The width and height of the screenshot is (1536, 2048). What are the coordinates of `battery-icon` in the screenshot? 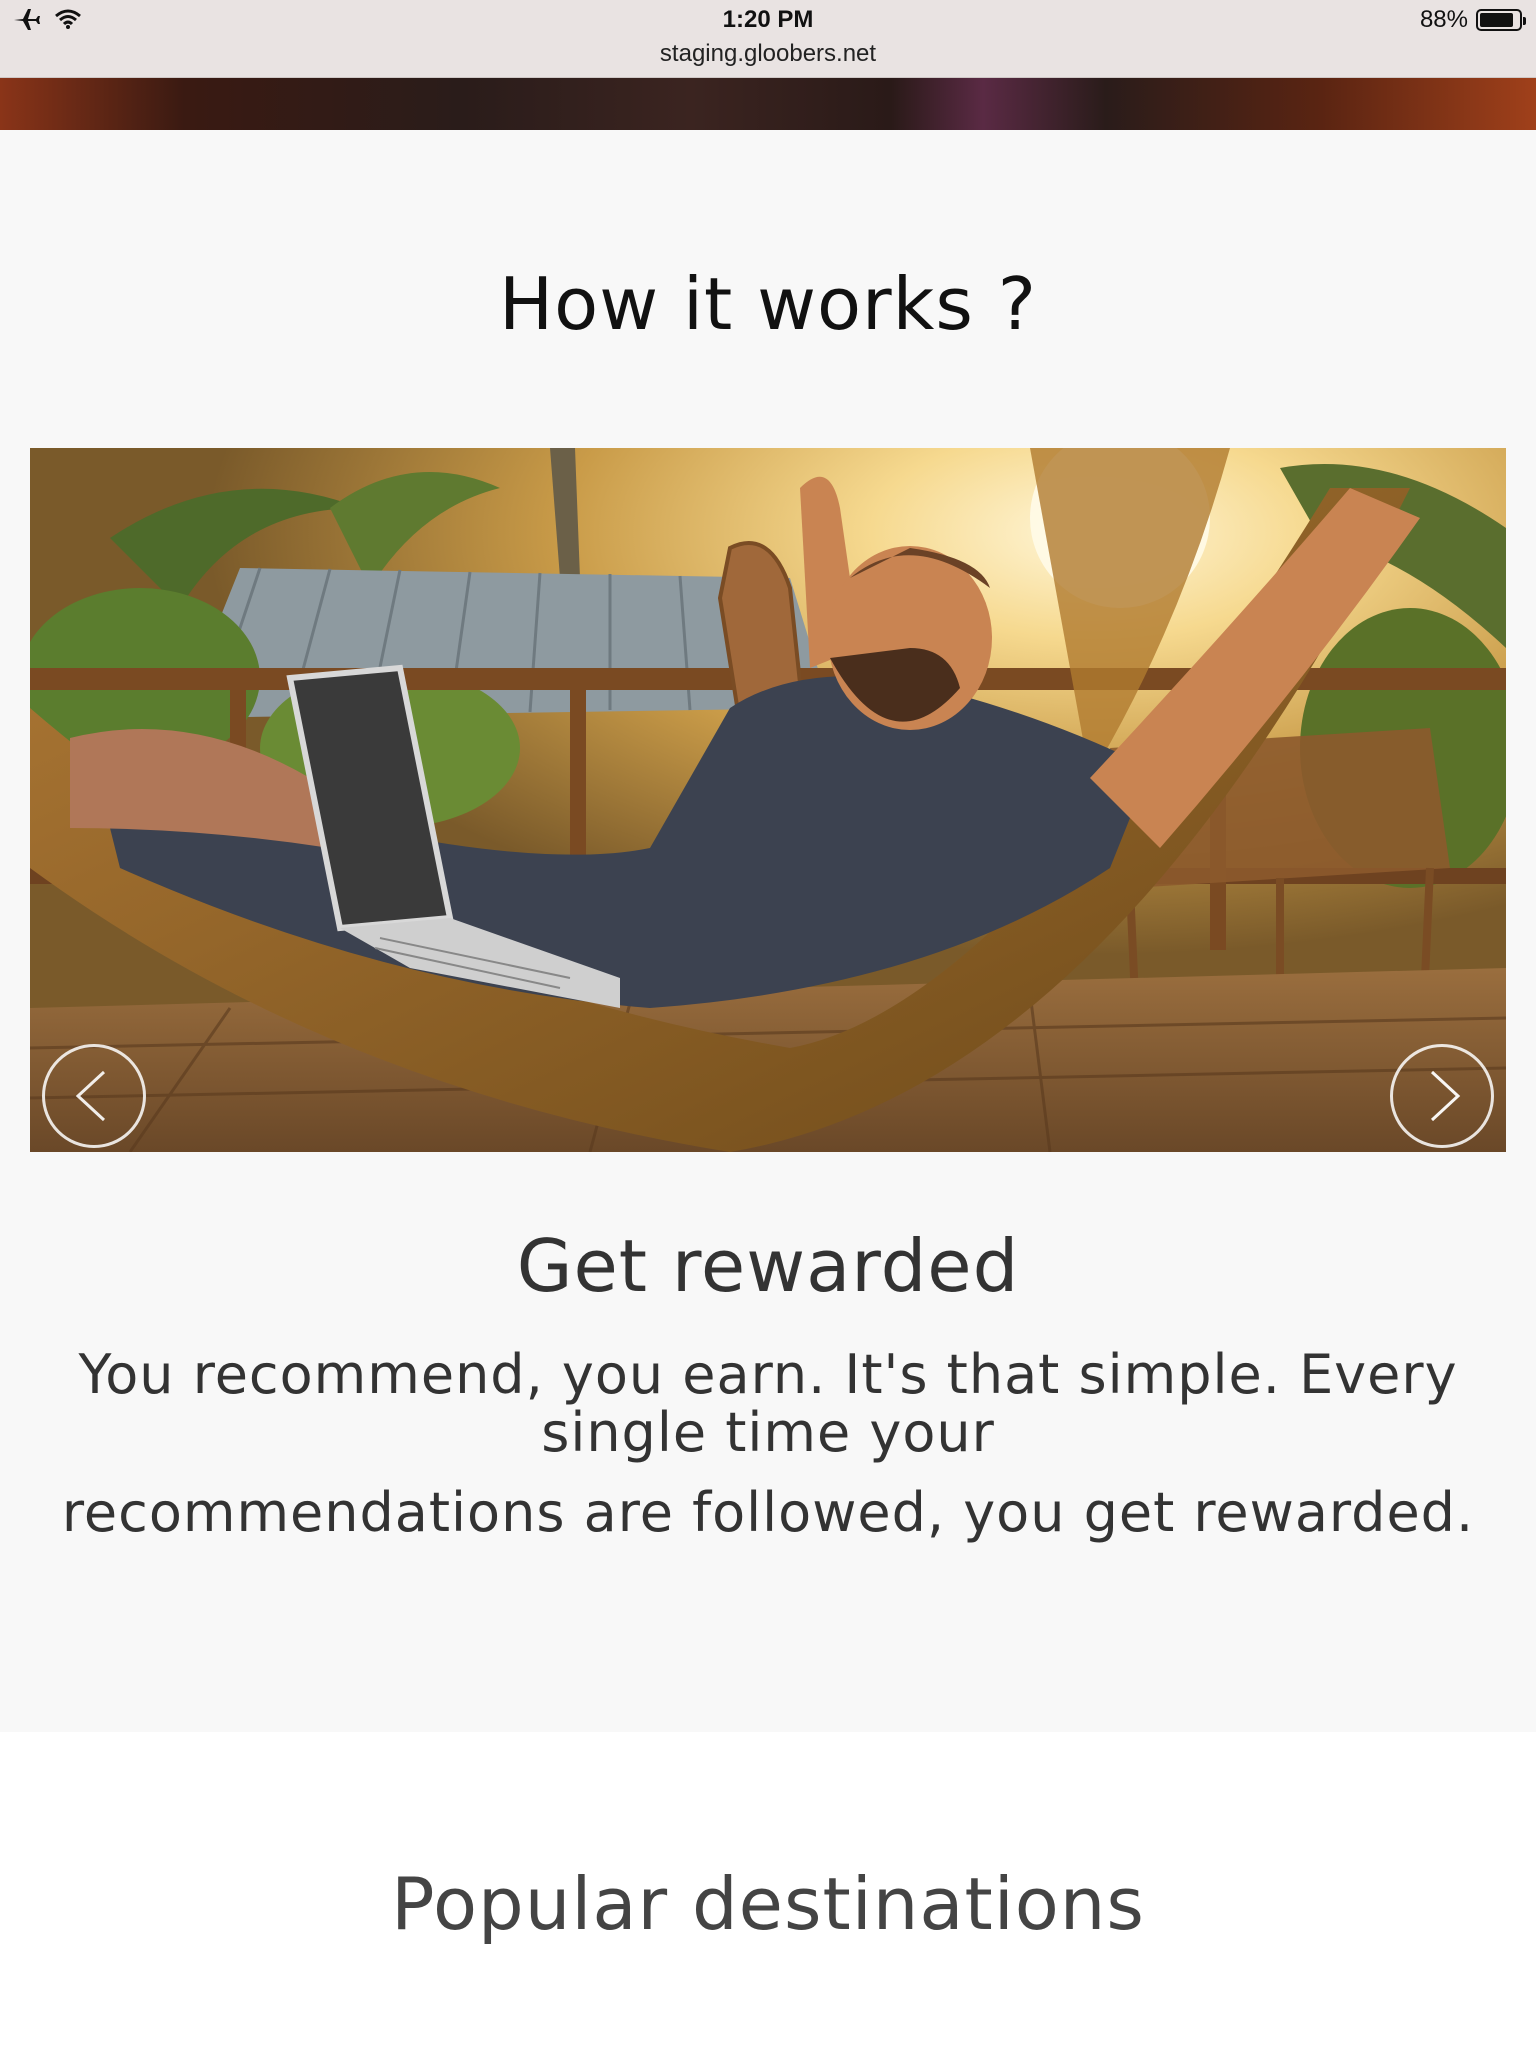 It's located at (1501, 20).